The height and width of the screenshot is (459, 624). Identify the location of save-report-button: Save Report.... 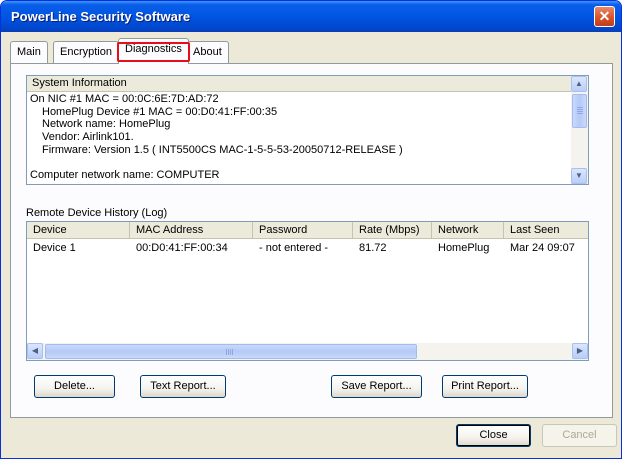
(376, 386).